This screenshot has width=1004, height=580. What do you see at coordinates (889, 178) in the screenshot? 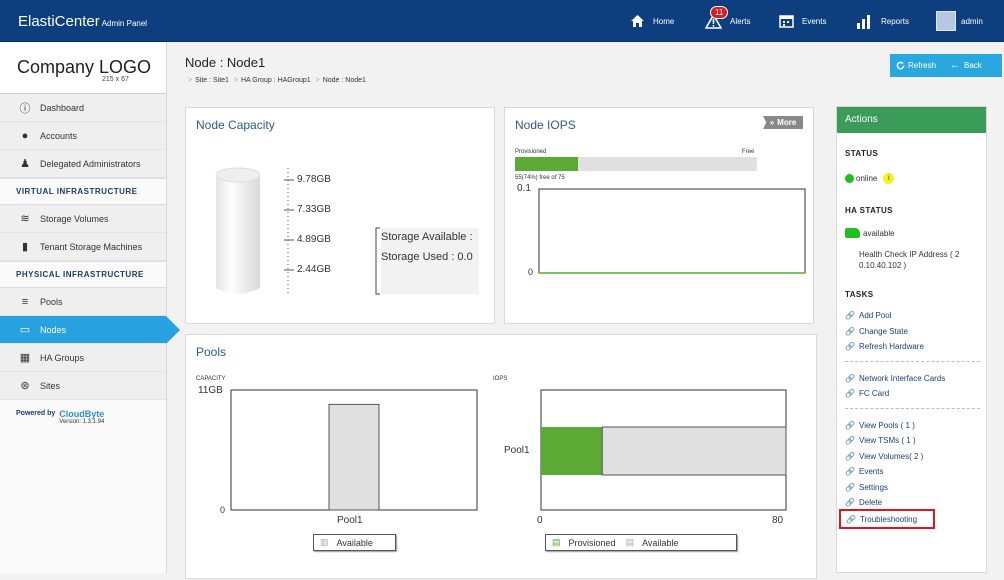
I see `info-badge-icon: i` at bounding box center [889, 178].